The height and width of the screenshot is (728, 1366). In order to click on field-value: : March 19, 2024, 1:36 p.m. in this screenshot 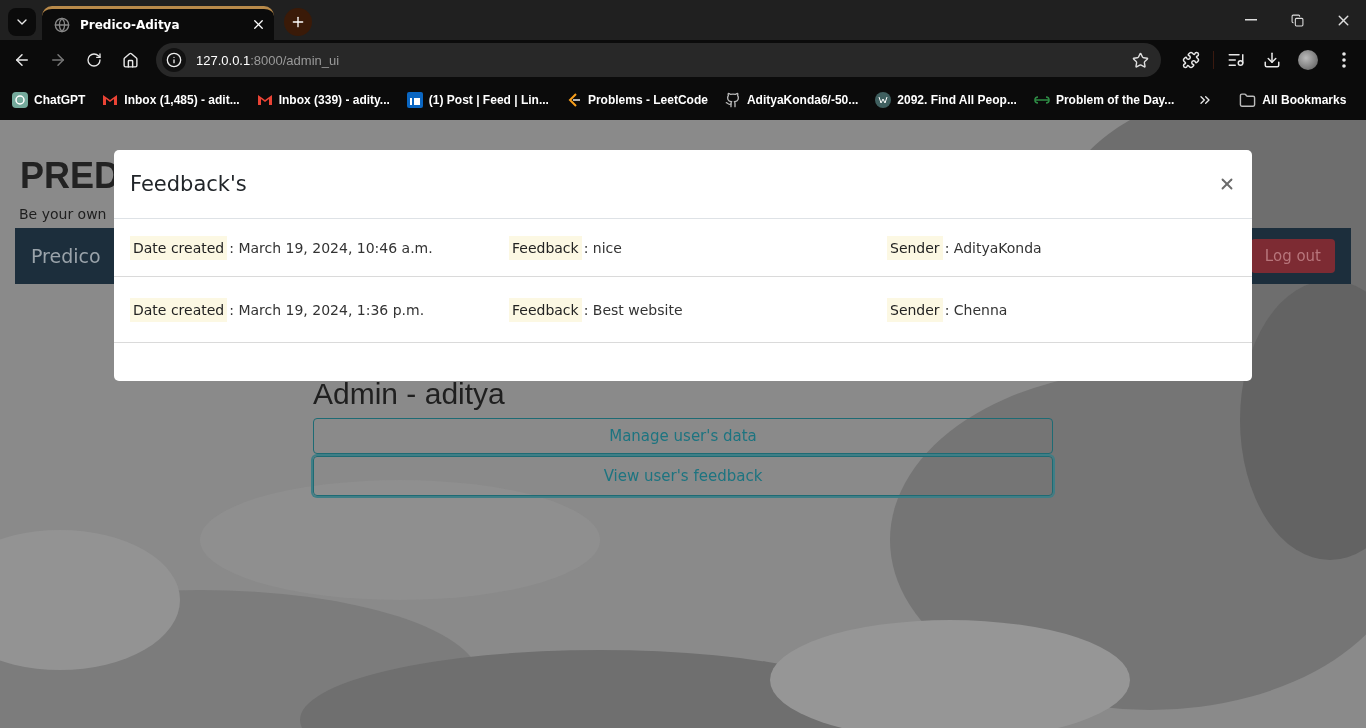, I will do `click(326, 309)`.